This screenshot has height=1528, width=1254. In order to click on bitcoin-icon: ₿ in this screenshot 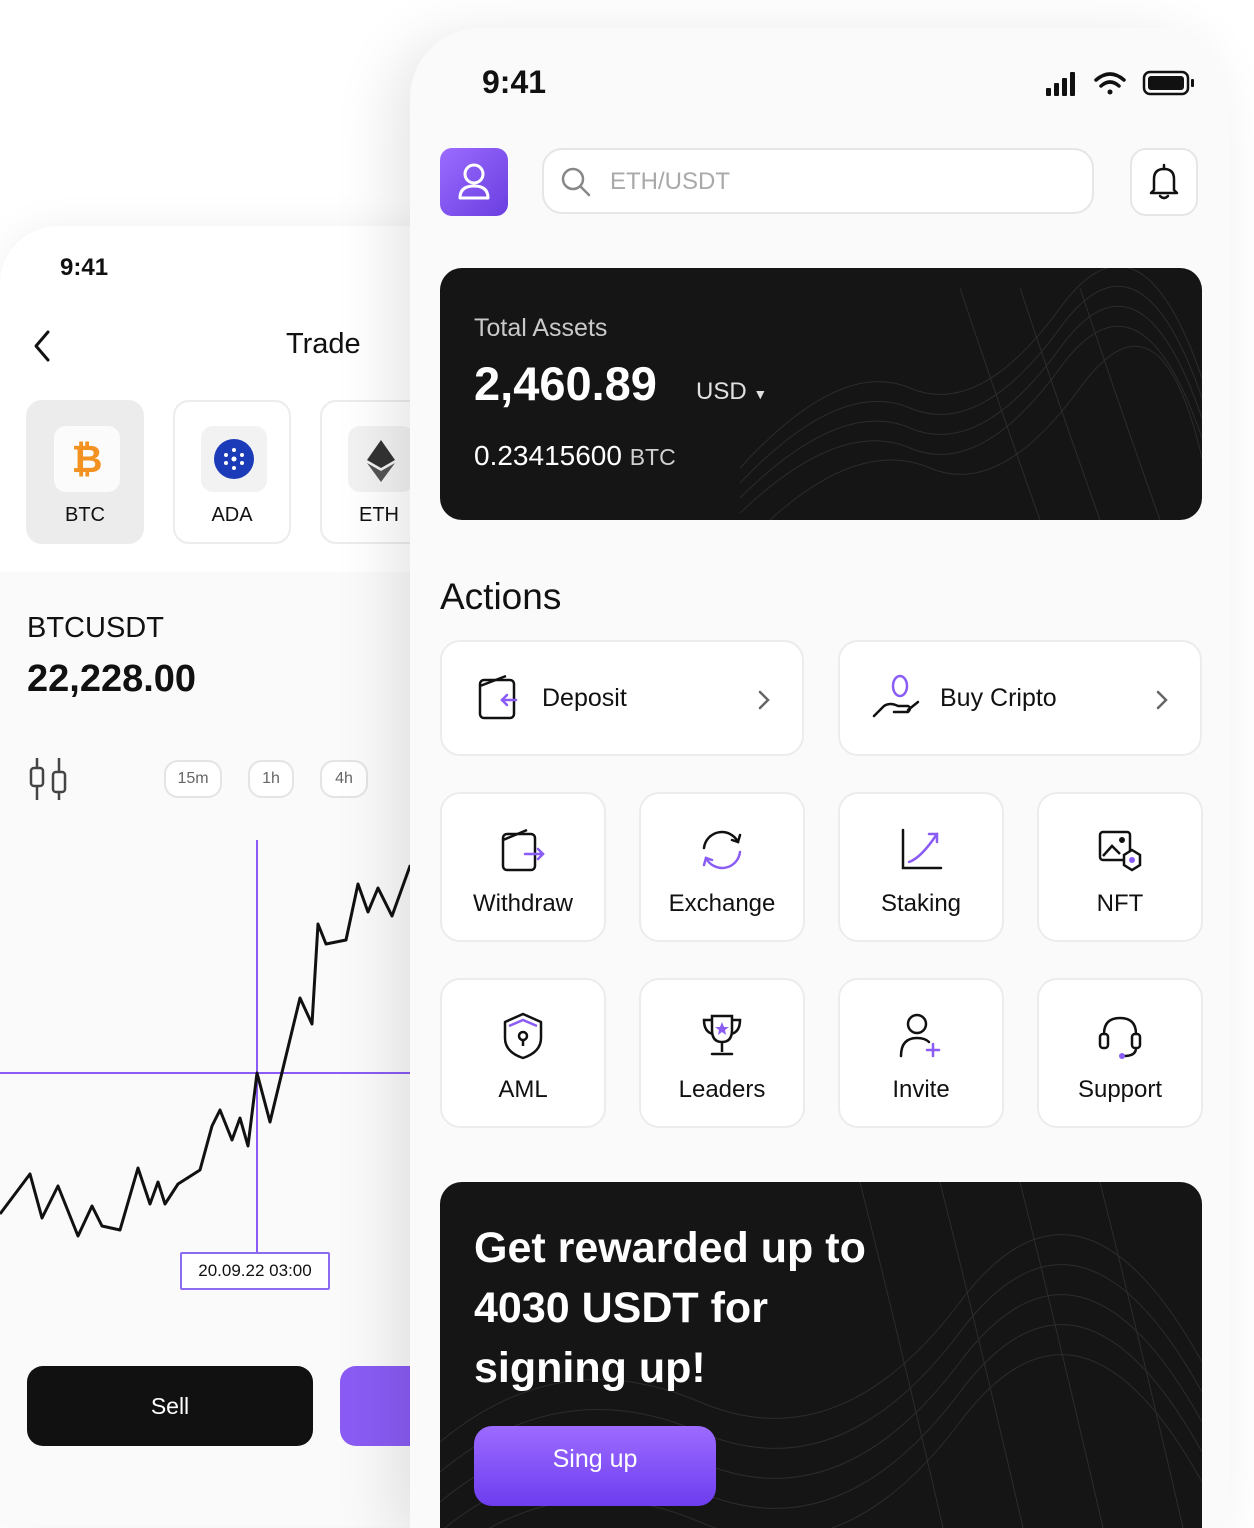, I will do `click(87, 459)`.